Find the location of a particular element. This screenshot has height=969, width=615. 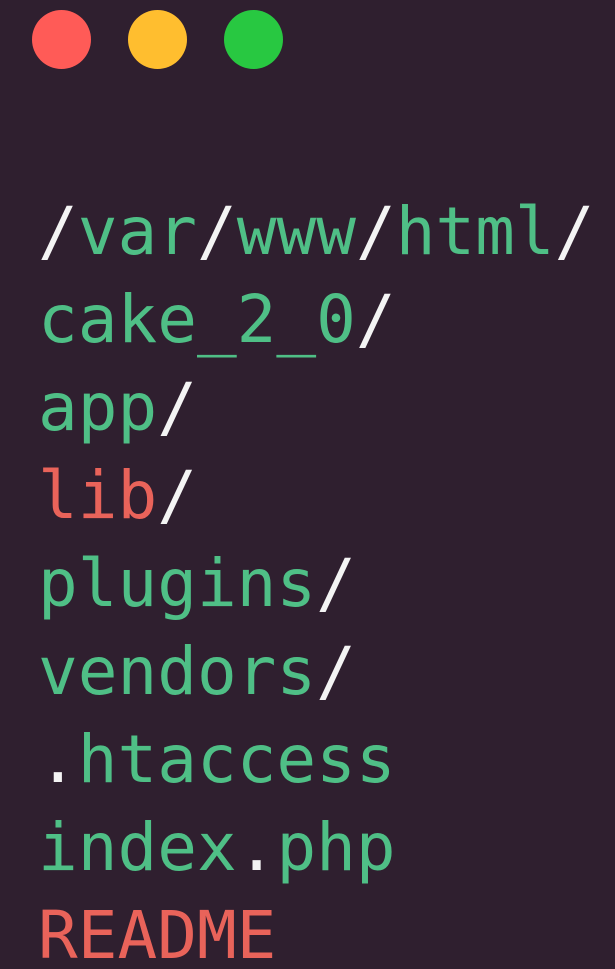

entry-cake: cake_2_0/ is located at coordinates (316, 320).